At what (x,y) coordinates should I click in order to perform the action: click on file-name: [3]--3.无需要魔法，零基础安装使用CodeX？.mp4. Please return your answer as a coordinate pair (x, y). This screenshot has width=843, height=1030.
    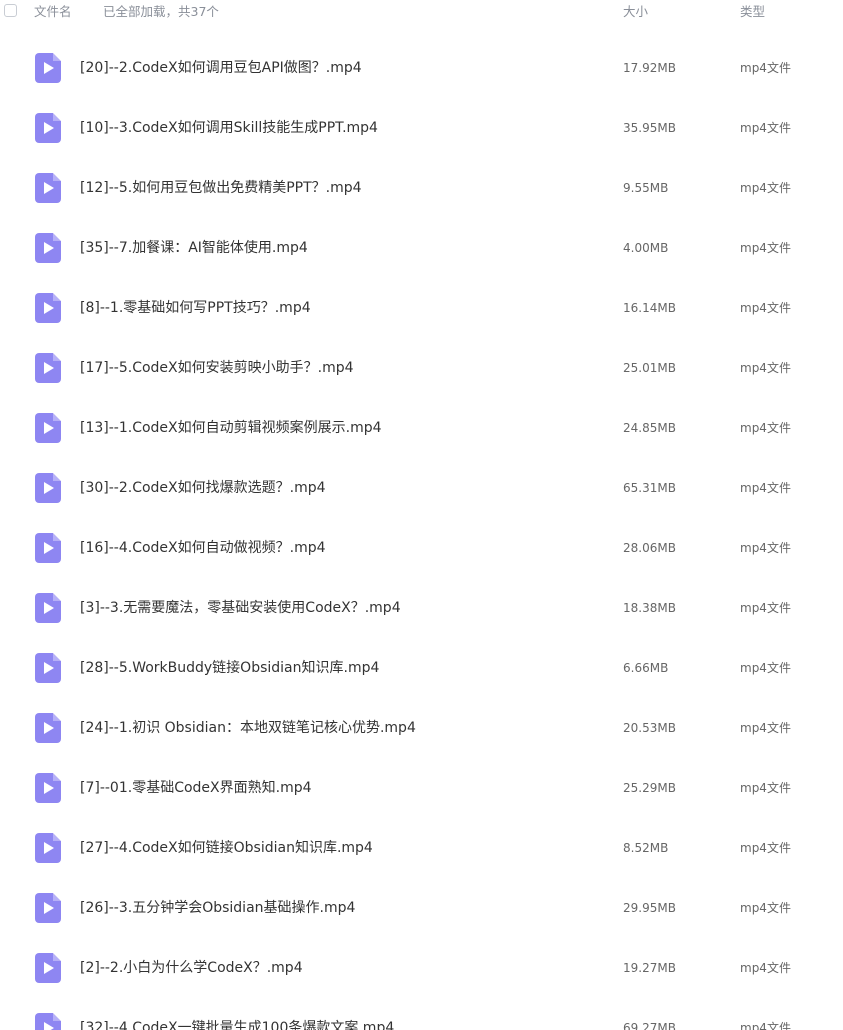
    Looking at the image, I should click on (240, 608).